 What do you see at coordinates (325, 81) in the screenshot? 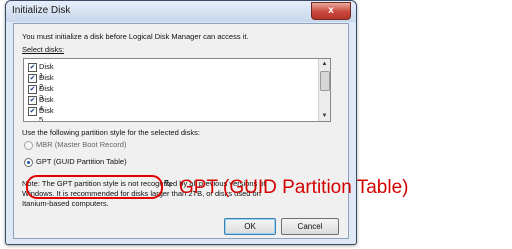
I see `scroll-thumb` at bounding box center [325, 81].